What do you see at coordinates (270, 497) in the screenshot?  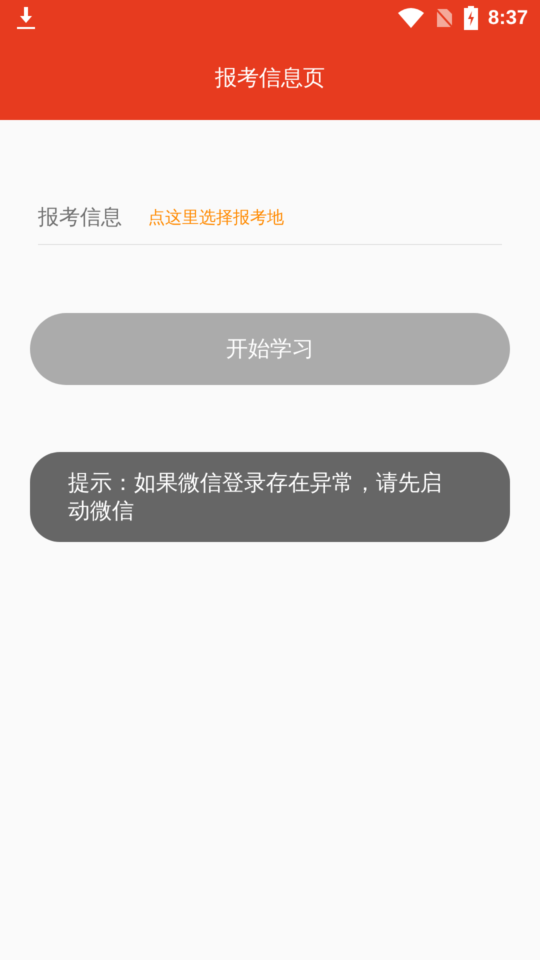 I see `notice-toast: 提示：如果微信登录存在异常，请先启动微信` at bounding box center [270, 497].